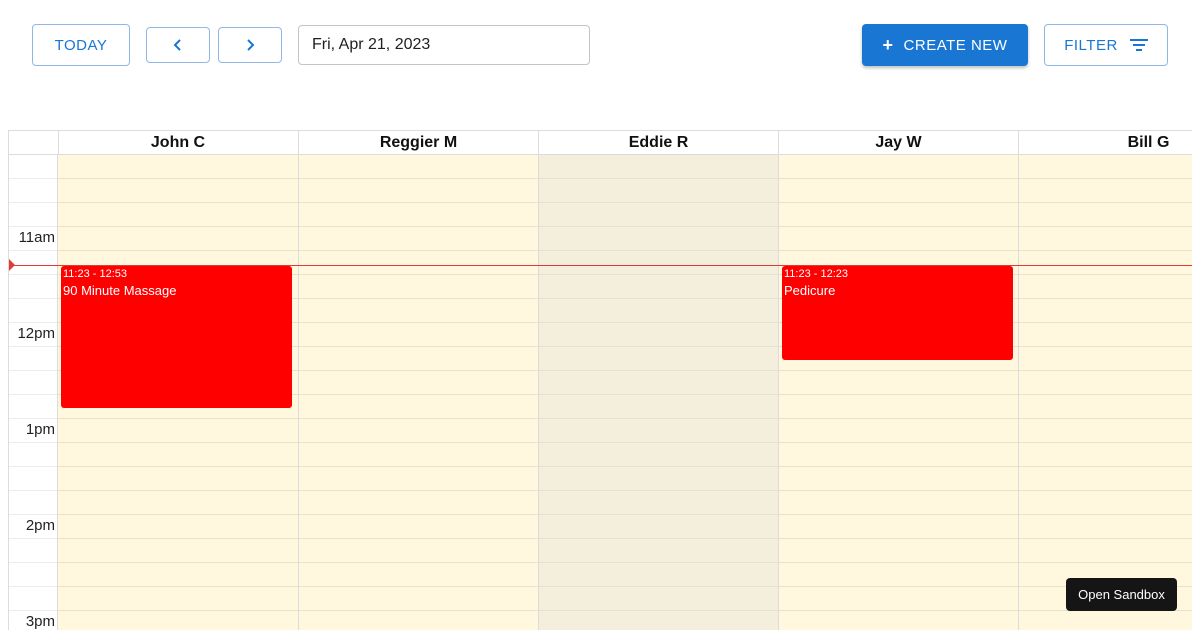 The image size is (1200, 630). I want to click on resource-header-john-c: John C, so click(178, 143).